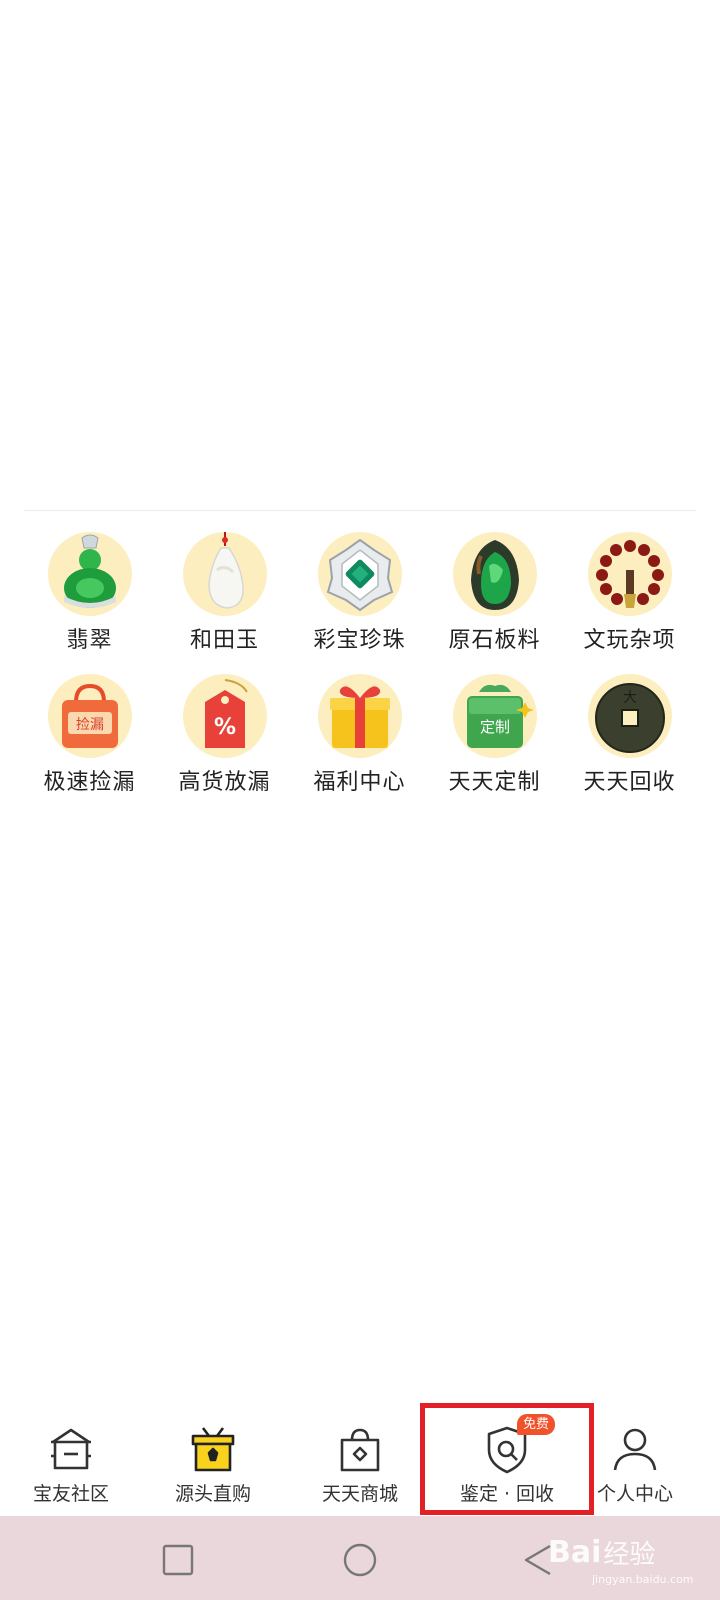 The height and width of the screenshot is (1600, 720). I want to click on category-hetianyu: 和田玉, so click(224, 601).